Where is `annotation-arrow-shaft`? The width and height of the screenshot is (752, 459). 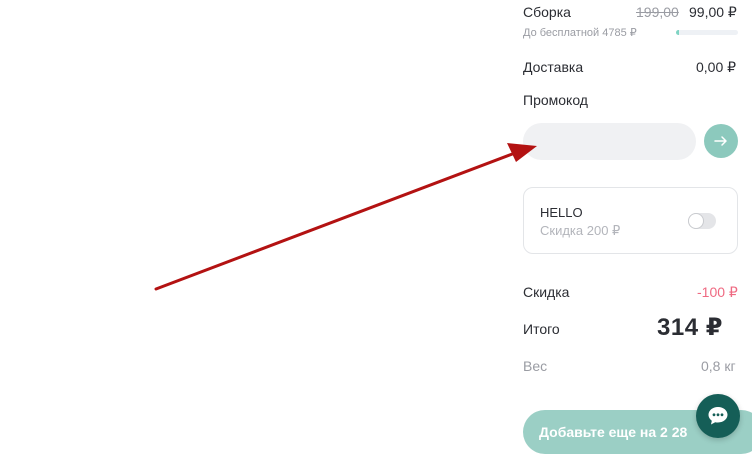 annotation-arrow-shaft is located at coordinates (335, 221).